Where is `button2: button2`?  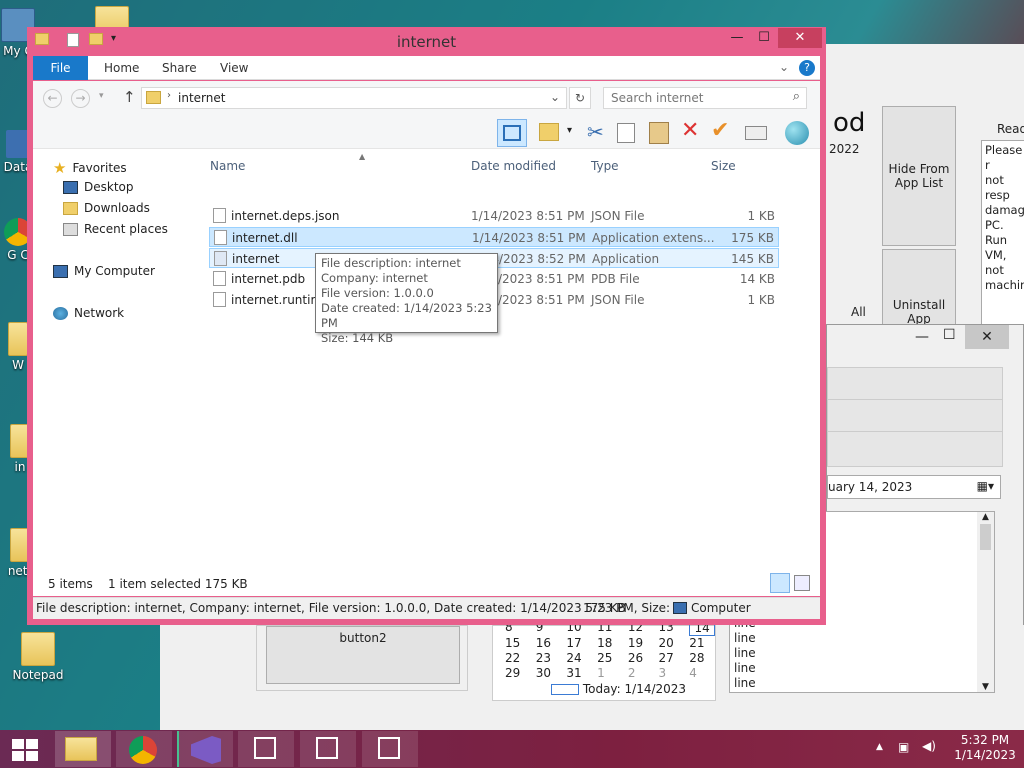 button2: button2 is located at coordinates (363, 655).